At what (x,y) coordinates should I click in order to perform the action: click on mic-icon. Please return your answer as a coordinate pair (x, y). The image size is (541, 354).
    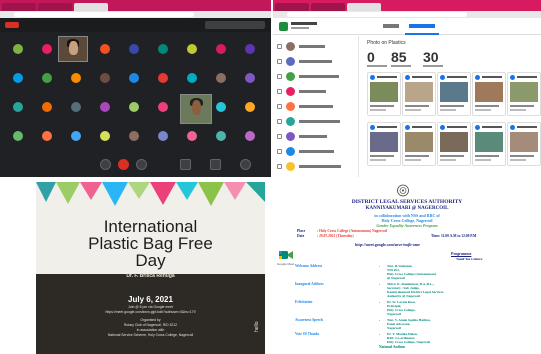
    Looking at the image, I should click on (105, 164).